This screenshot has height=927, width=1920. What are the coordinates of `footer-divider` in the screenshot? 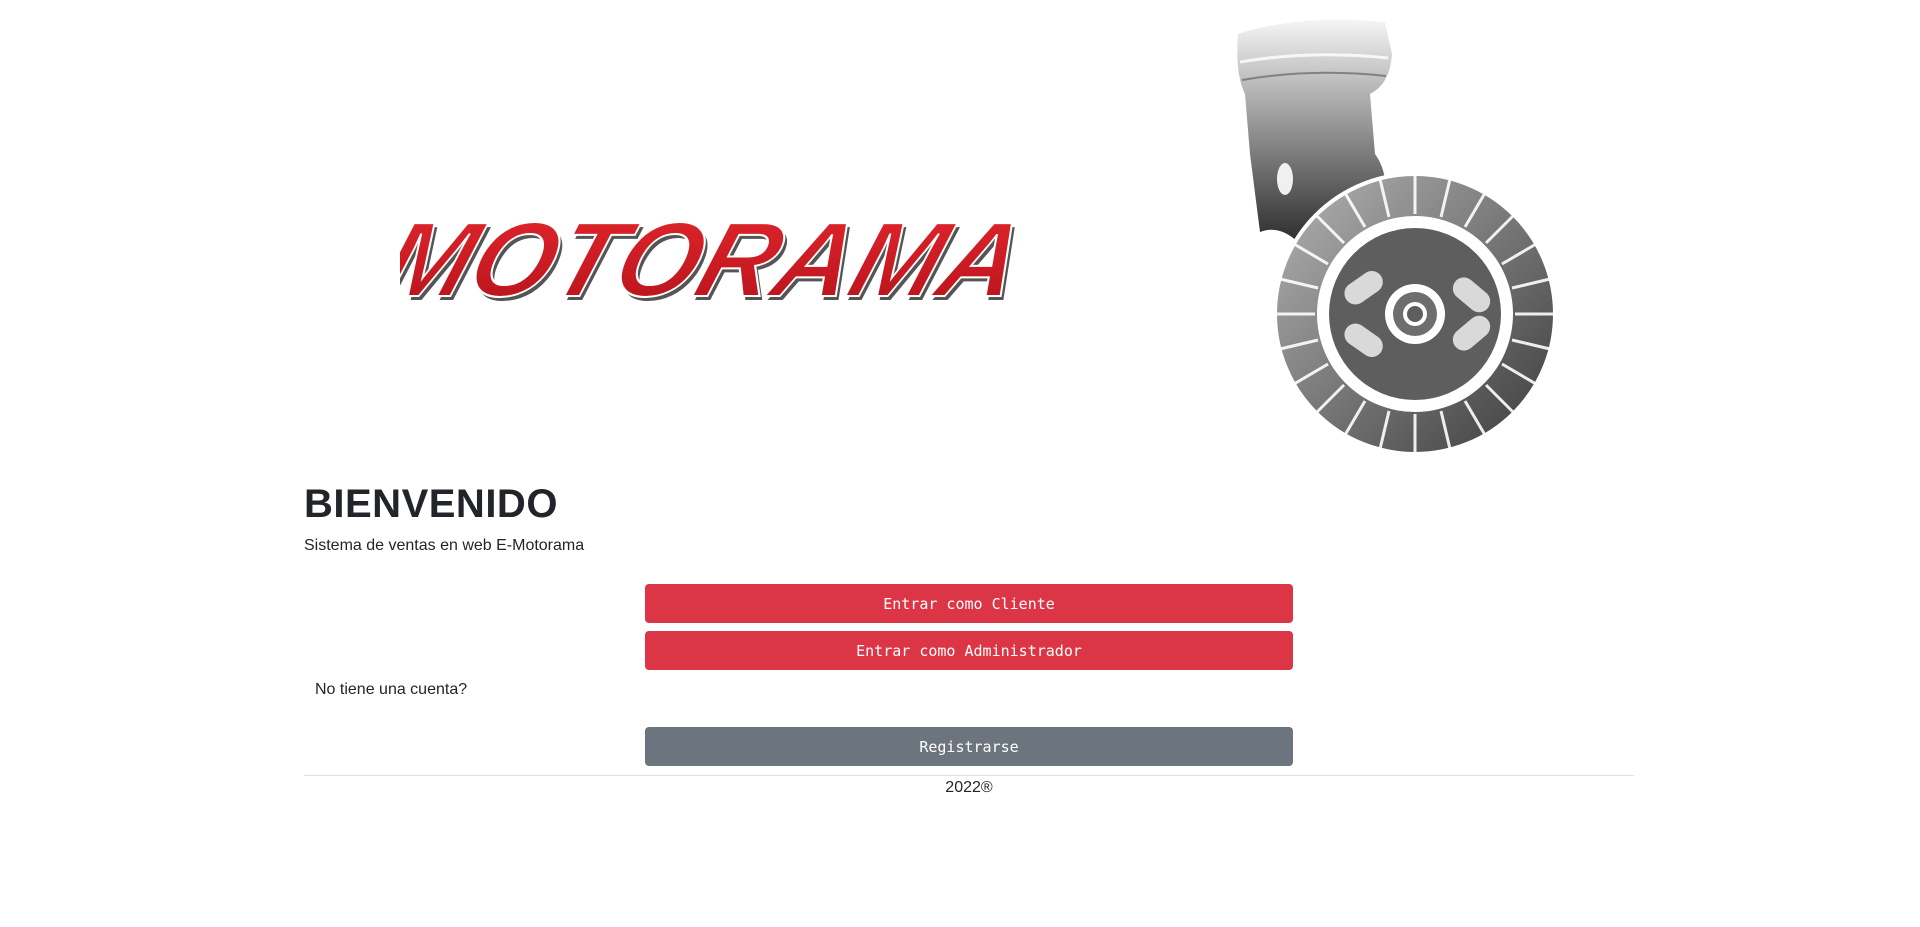 It's located at (969, 775).